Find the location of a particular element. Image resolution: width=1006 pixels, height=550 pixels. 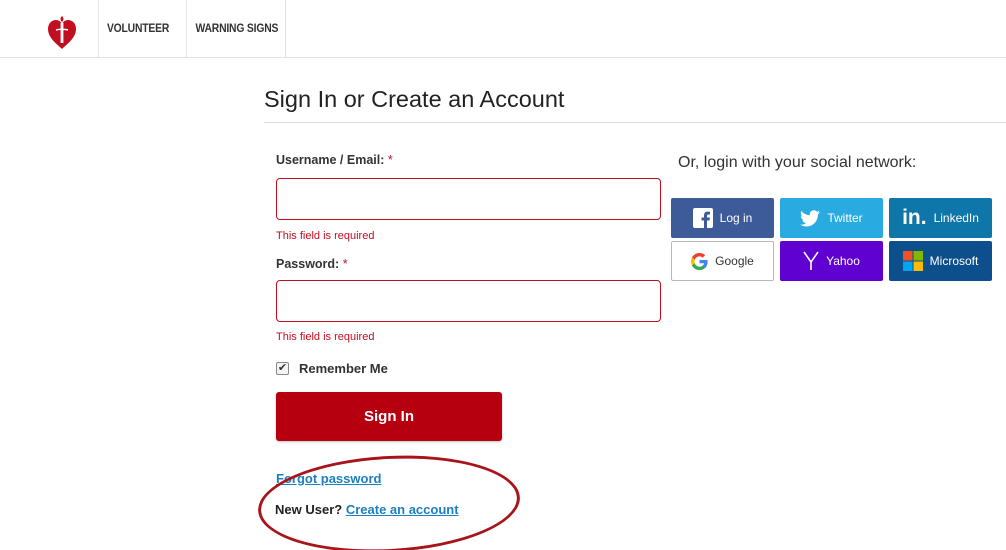

username-input is located at coordinates (468, 199).